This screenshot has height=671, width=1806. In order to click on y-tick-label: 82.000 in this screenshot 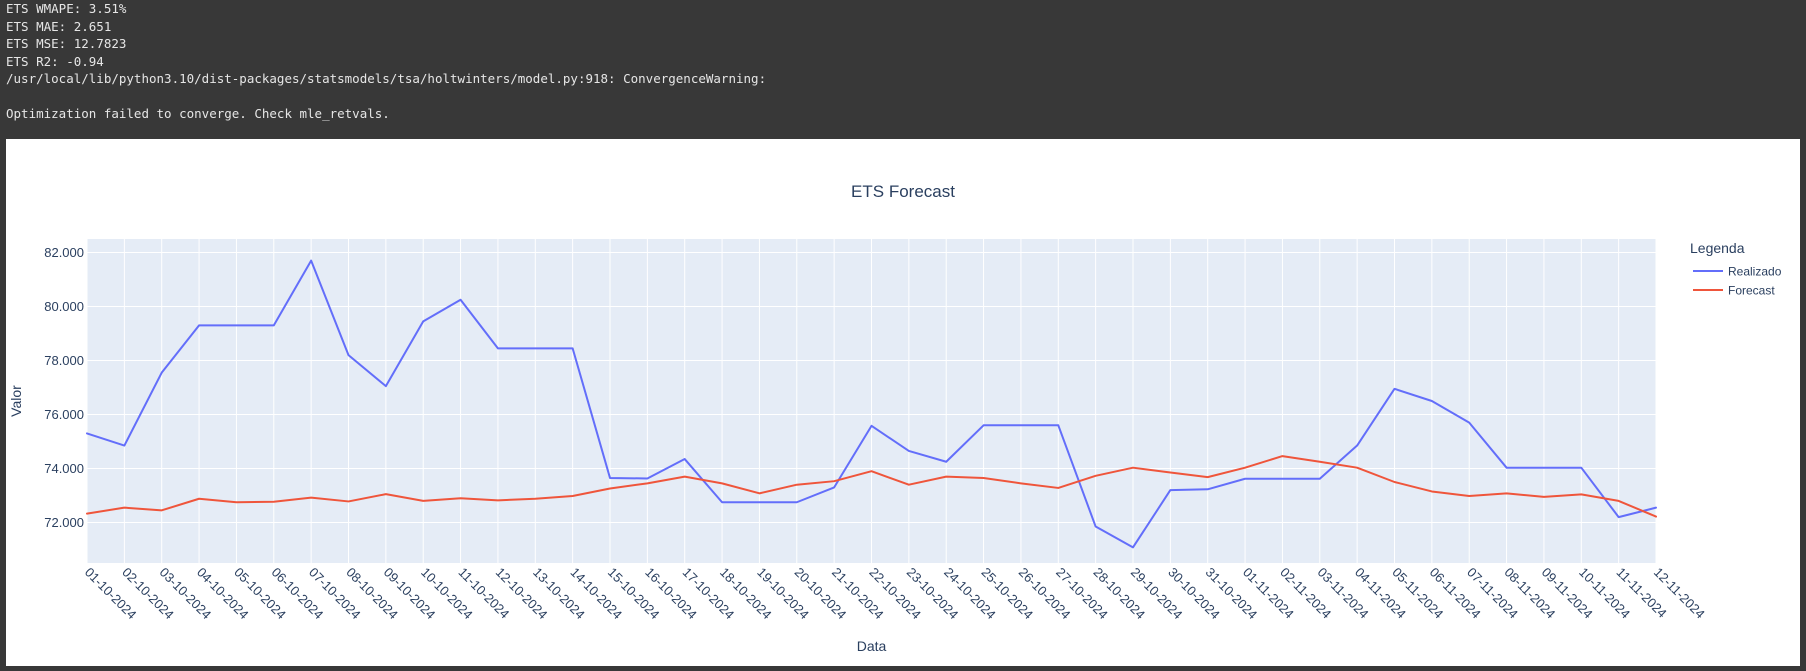, I will do `click(64, 252)`.